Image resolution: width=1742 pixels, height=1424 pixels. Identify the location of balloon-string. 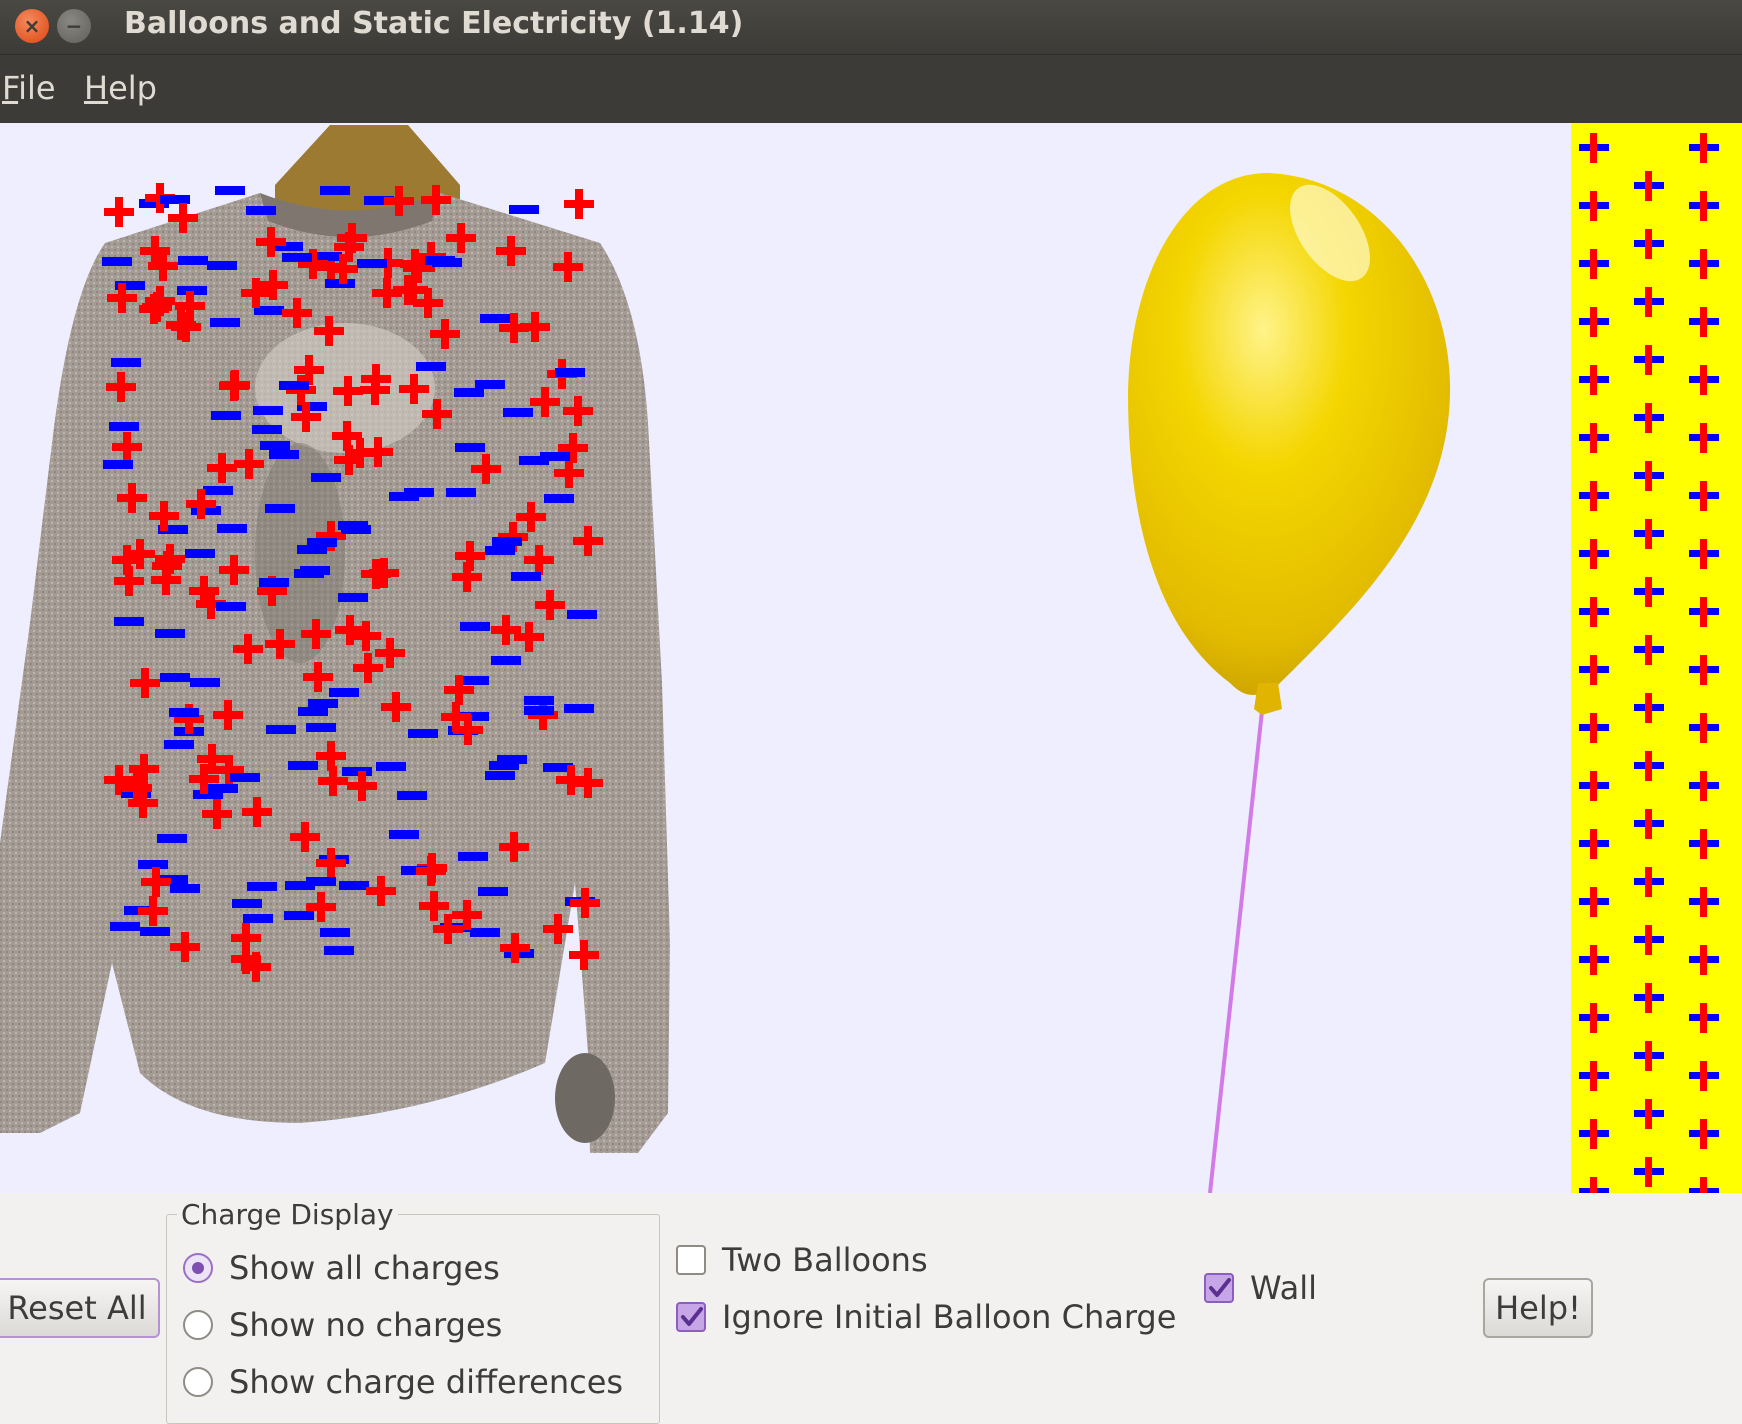
(1236, 951).